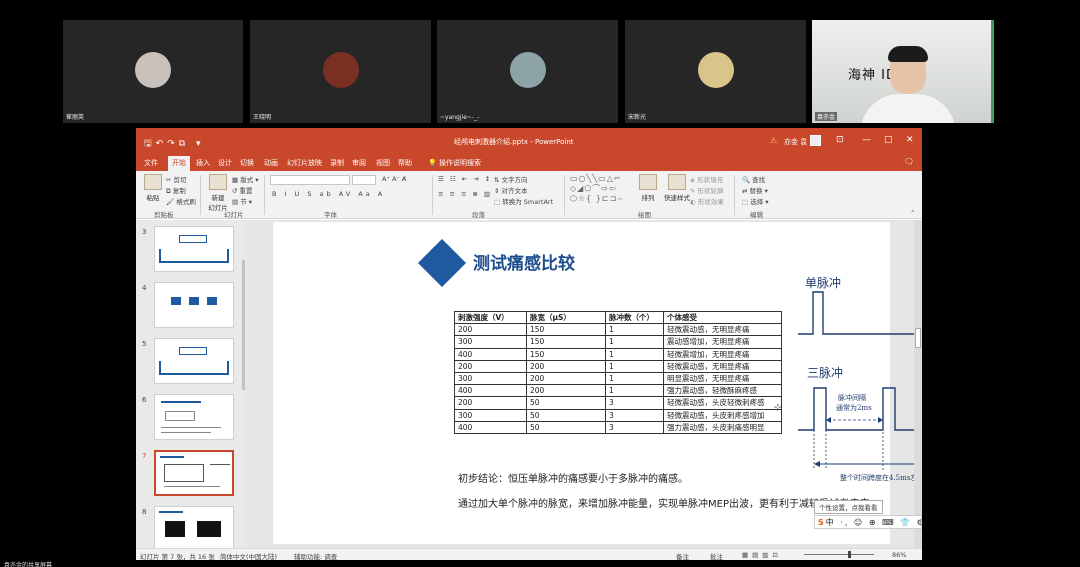  What do you see at coordinates (383, 163) in the screenshot?
I see `tab-view: 视图` at bounding box center [383, 163].